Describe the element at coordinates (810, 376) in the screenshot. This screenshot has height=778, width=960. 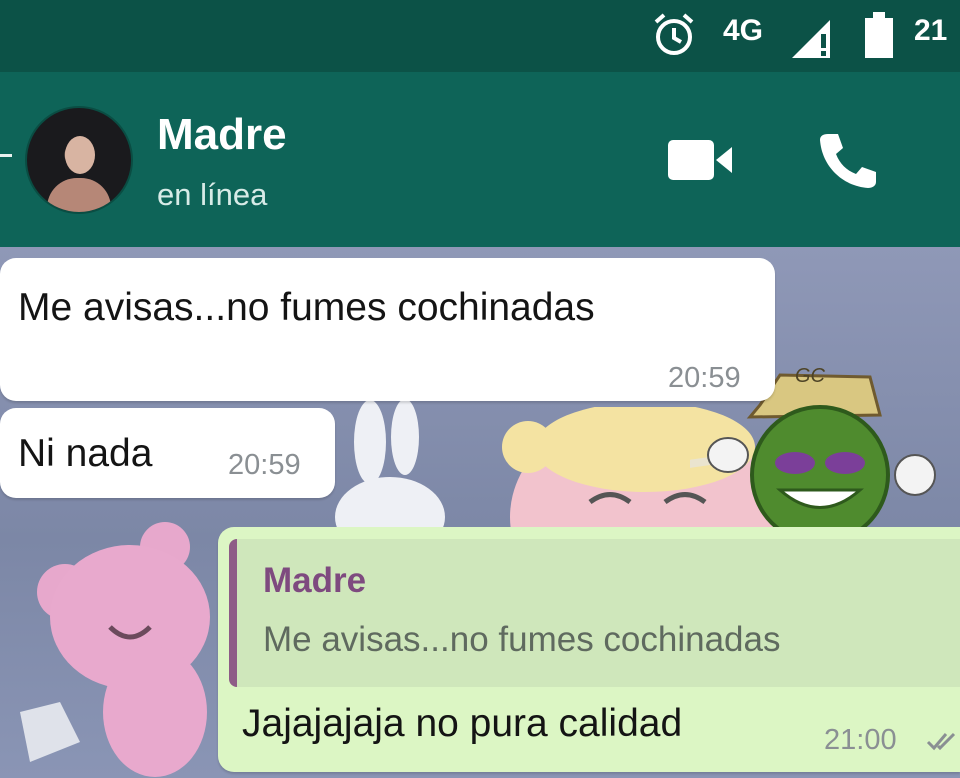
I see `watermark-text: GC` at that location.